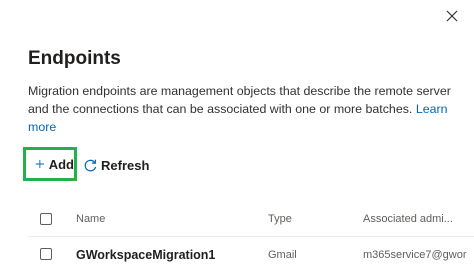 This screenshot has width=474, height=275. I want to click on row-checkbox, so click(46, 254).